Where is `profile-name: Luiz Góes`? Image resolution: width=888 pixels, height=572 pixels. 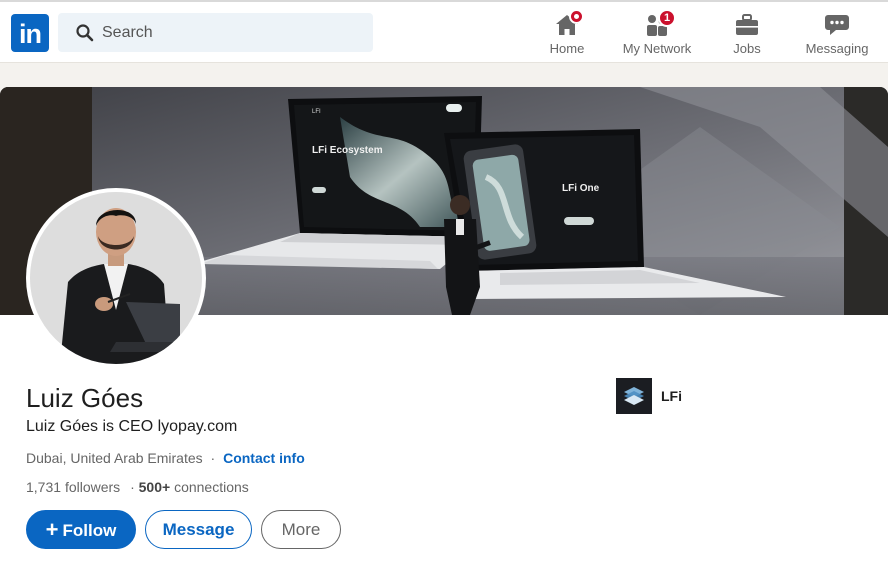
profile-name: Luiz Góes is located at coordinates (85, 398).